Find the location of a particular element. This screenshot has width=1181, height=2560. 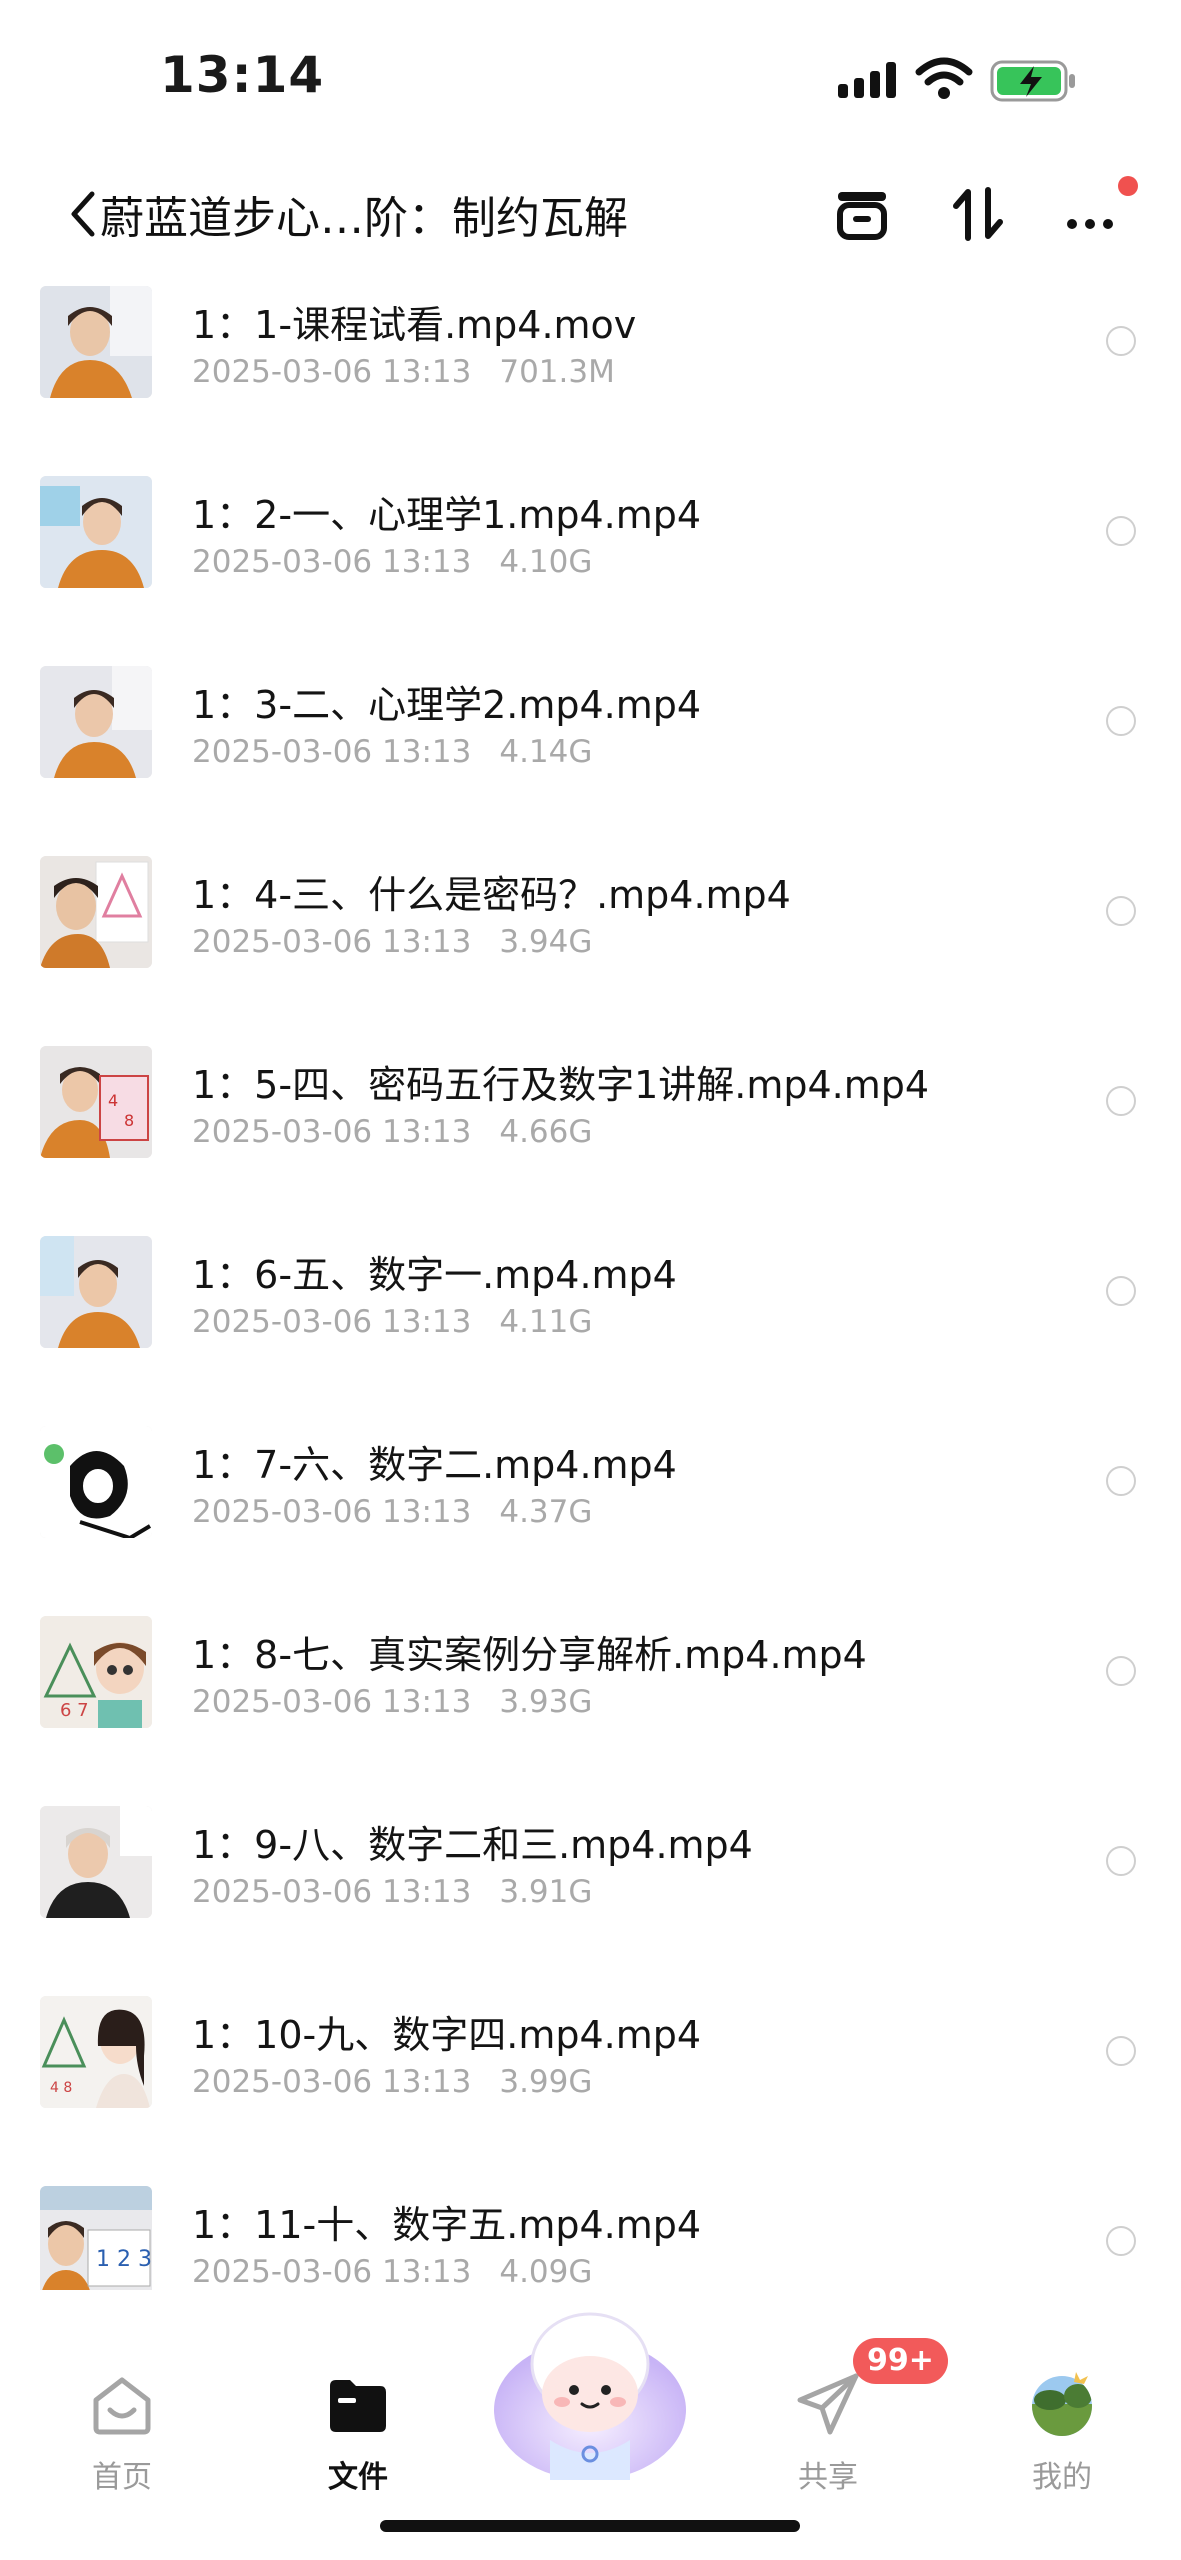

file-name: 1：7-六、数字二.mp4.mp4 is located at coordinates (434, 1465).